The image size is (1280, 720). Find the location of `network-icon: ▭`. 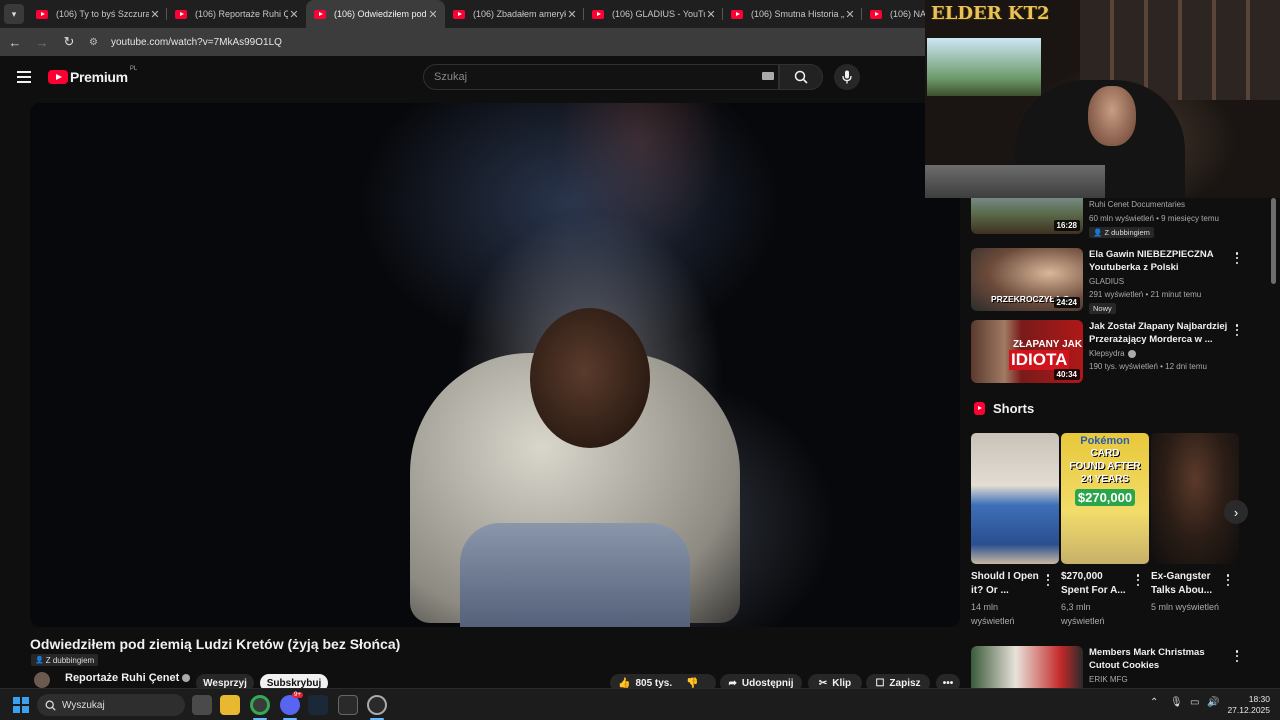

network-icon: ▭ is located at coordinates (1194, 702).